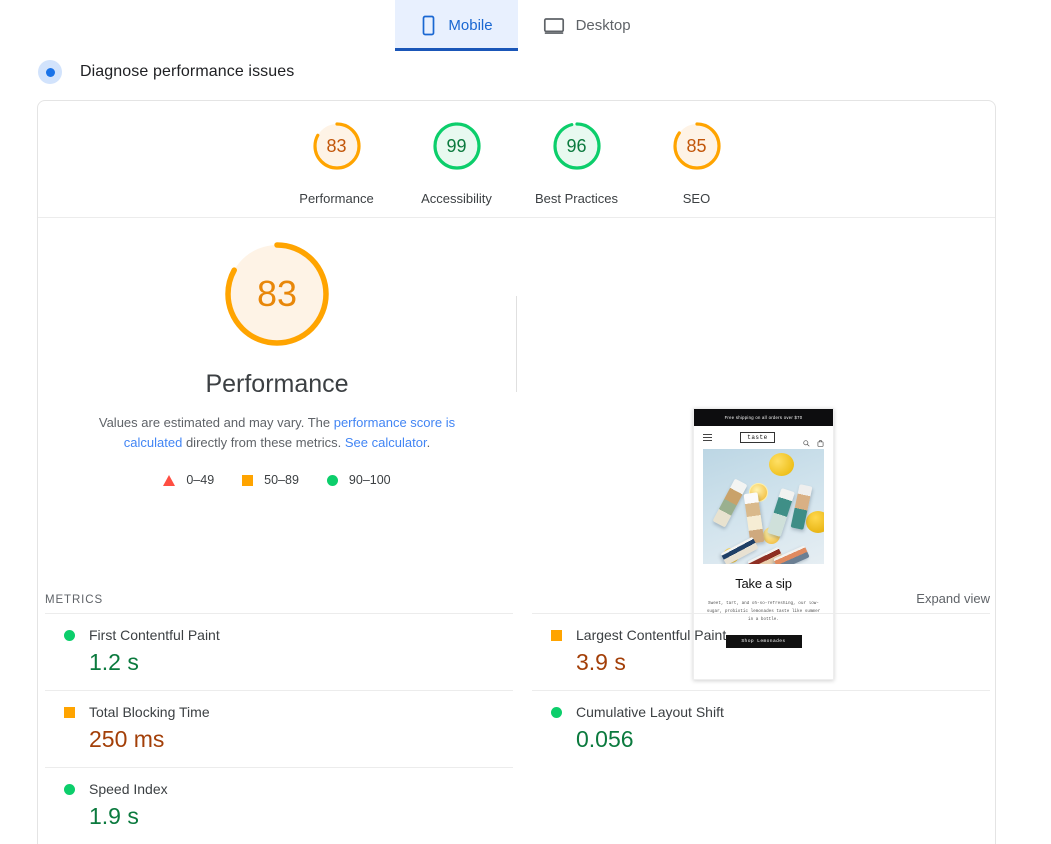  I want to click on tab-mobile-label: Mobile, so click(470, 25).